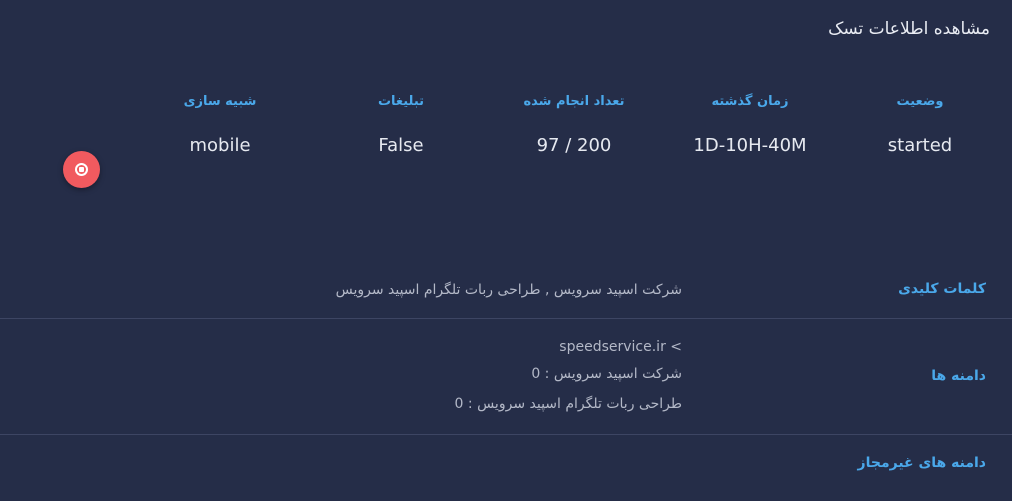 This screenshot has width=1012, height=501. I want to click on stat-status: وضعیت started, so click(920, 124).